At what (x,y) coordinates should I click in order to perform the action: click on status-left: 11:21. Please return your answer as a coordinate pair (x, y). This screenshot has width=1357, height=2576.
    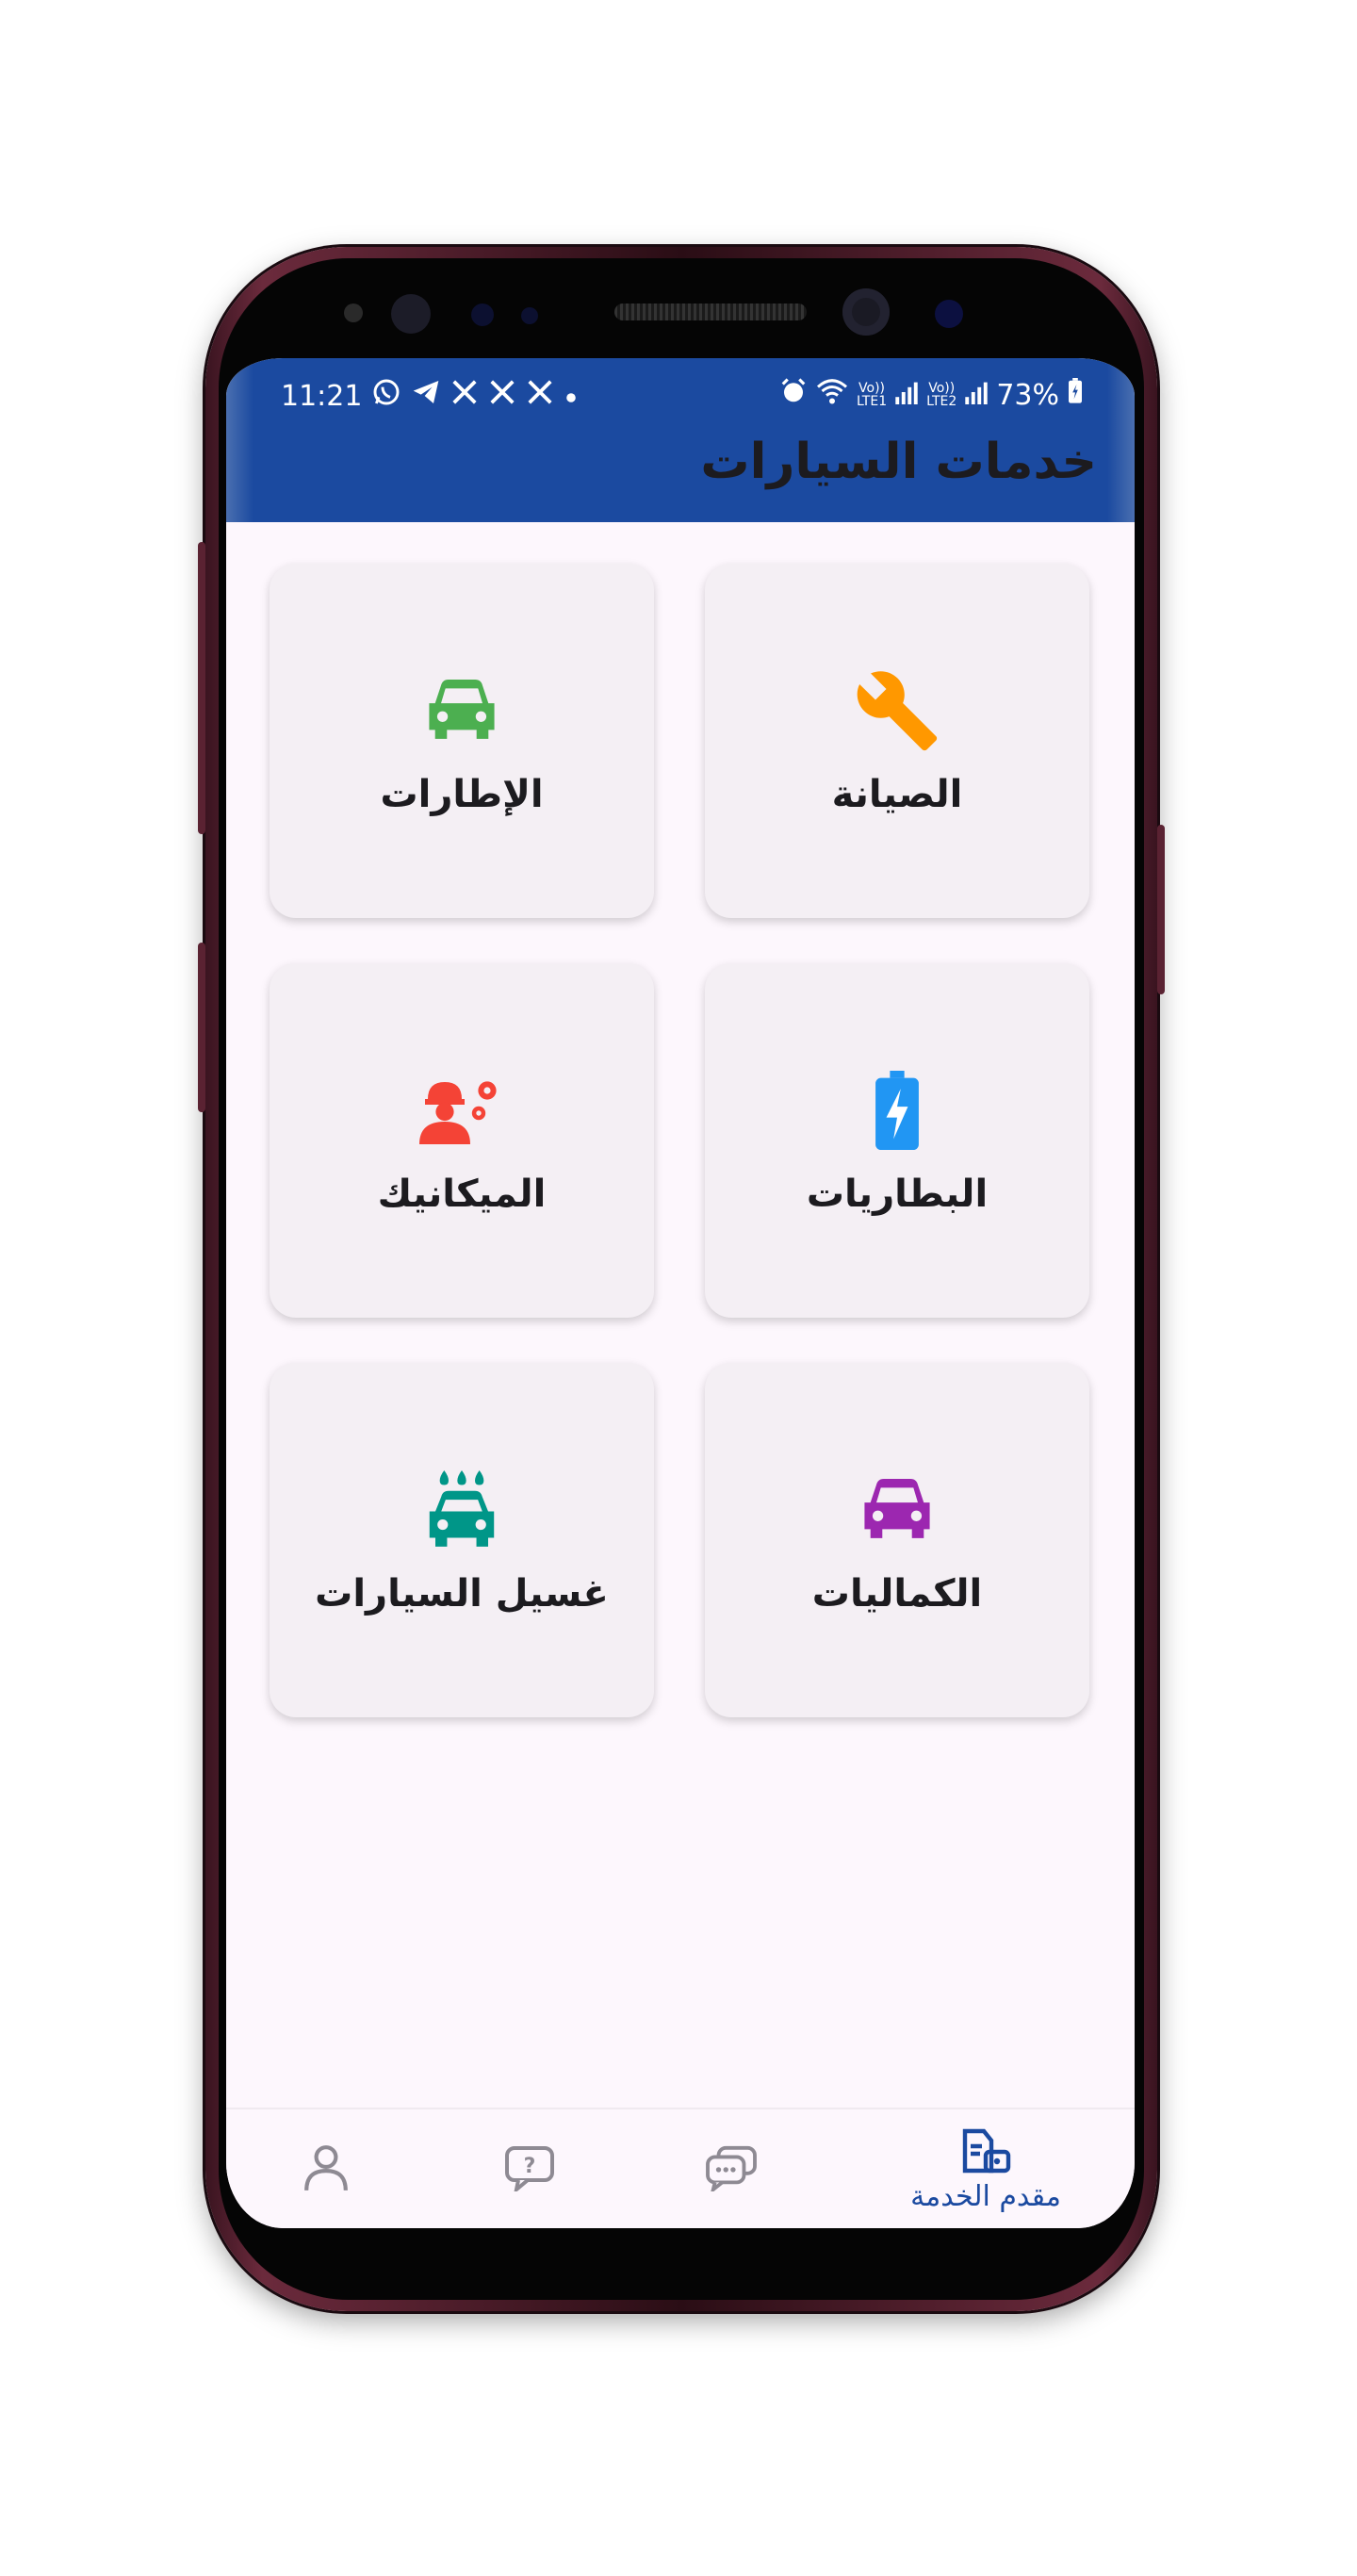
    Looking at the image, I should click on (430, 396).